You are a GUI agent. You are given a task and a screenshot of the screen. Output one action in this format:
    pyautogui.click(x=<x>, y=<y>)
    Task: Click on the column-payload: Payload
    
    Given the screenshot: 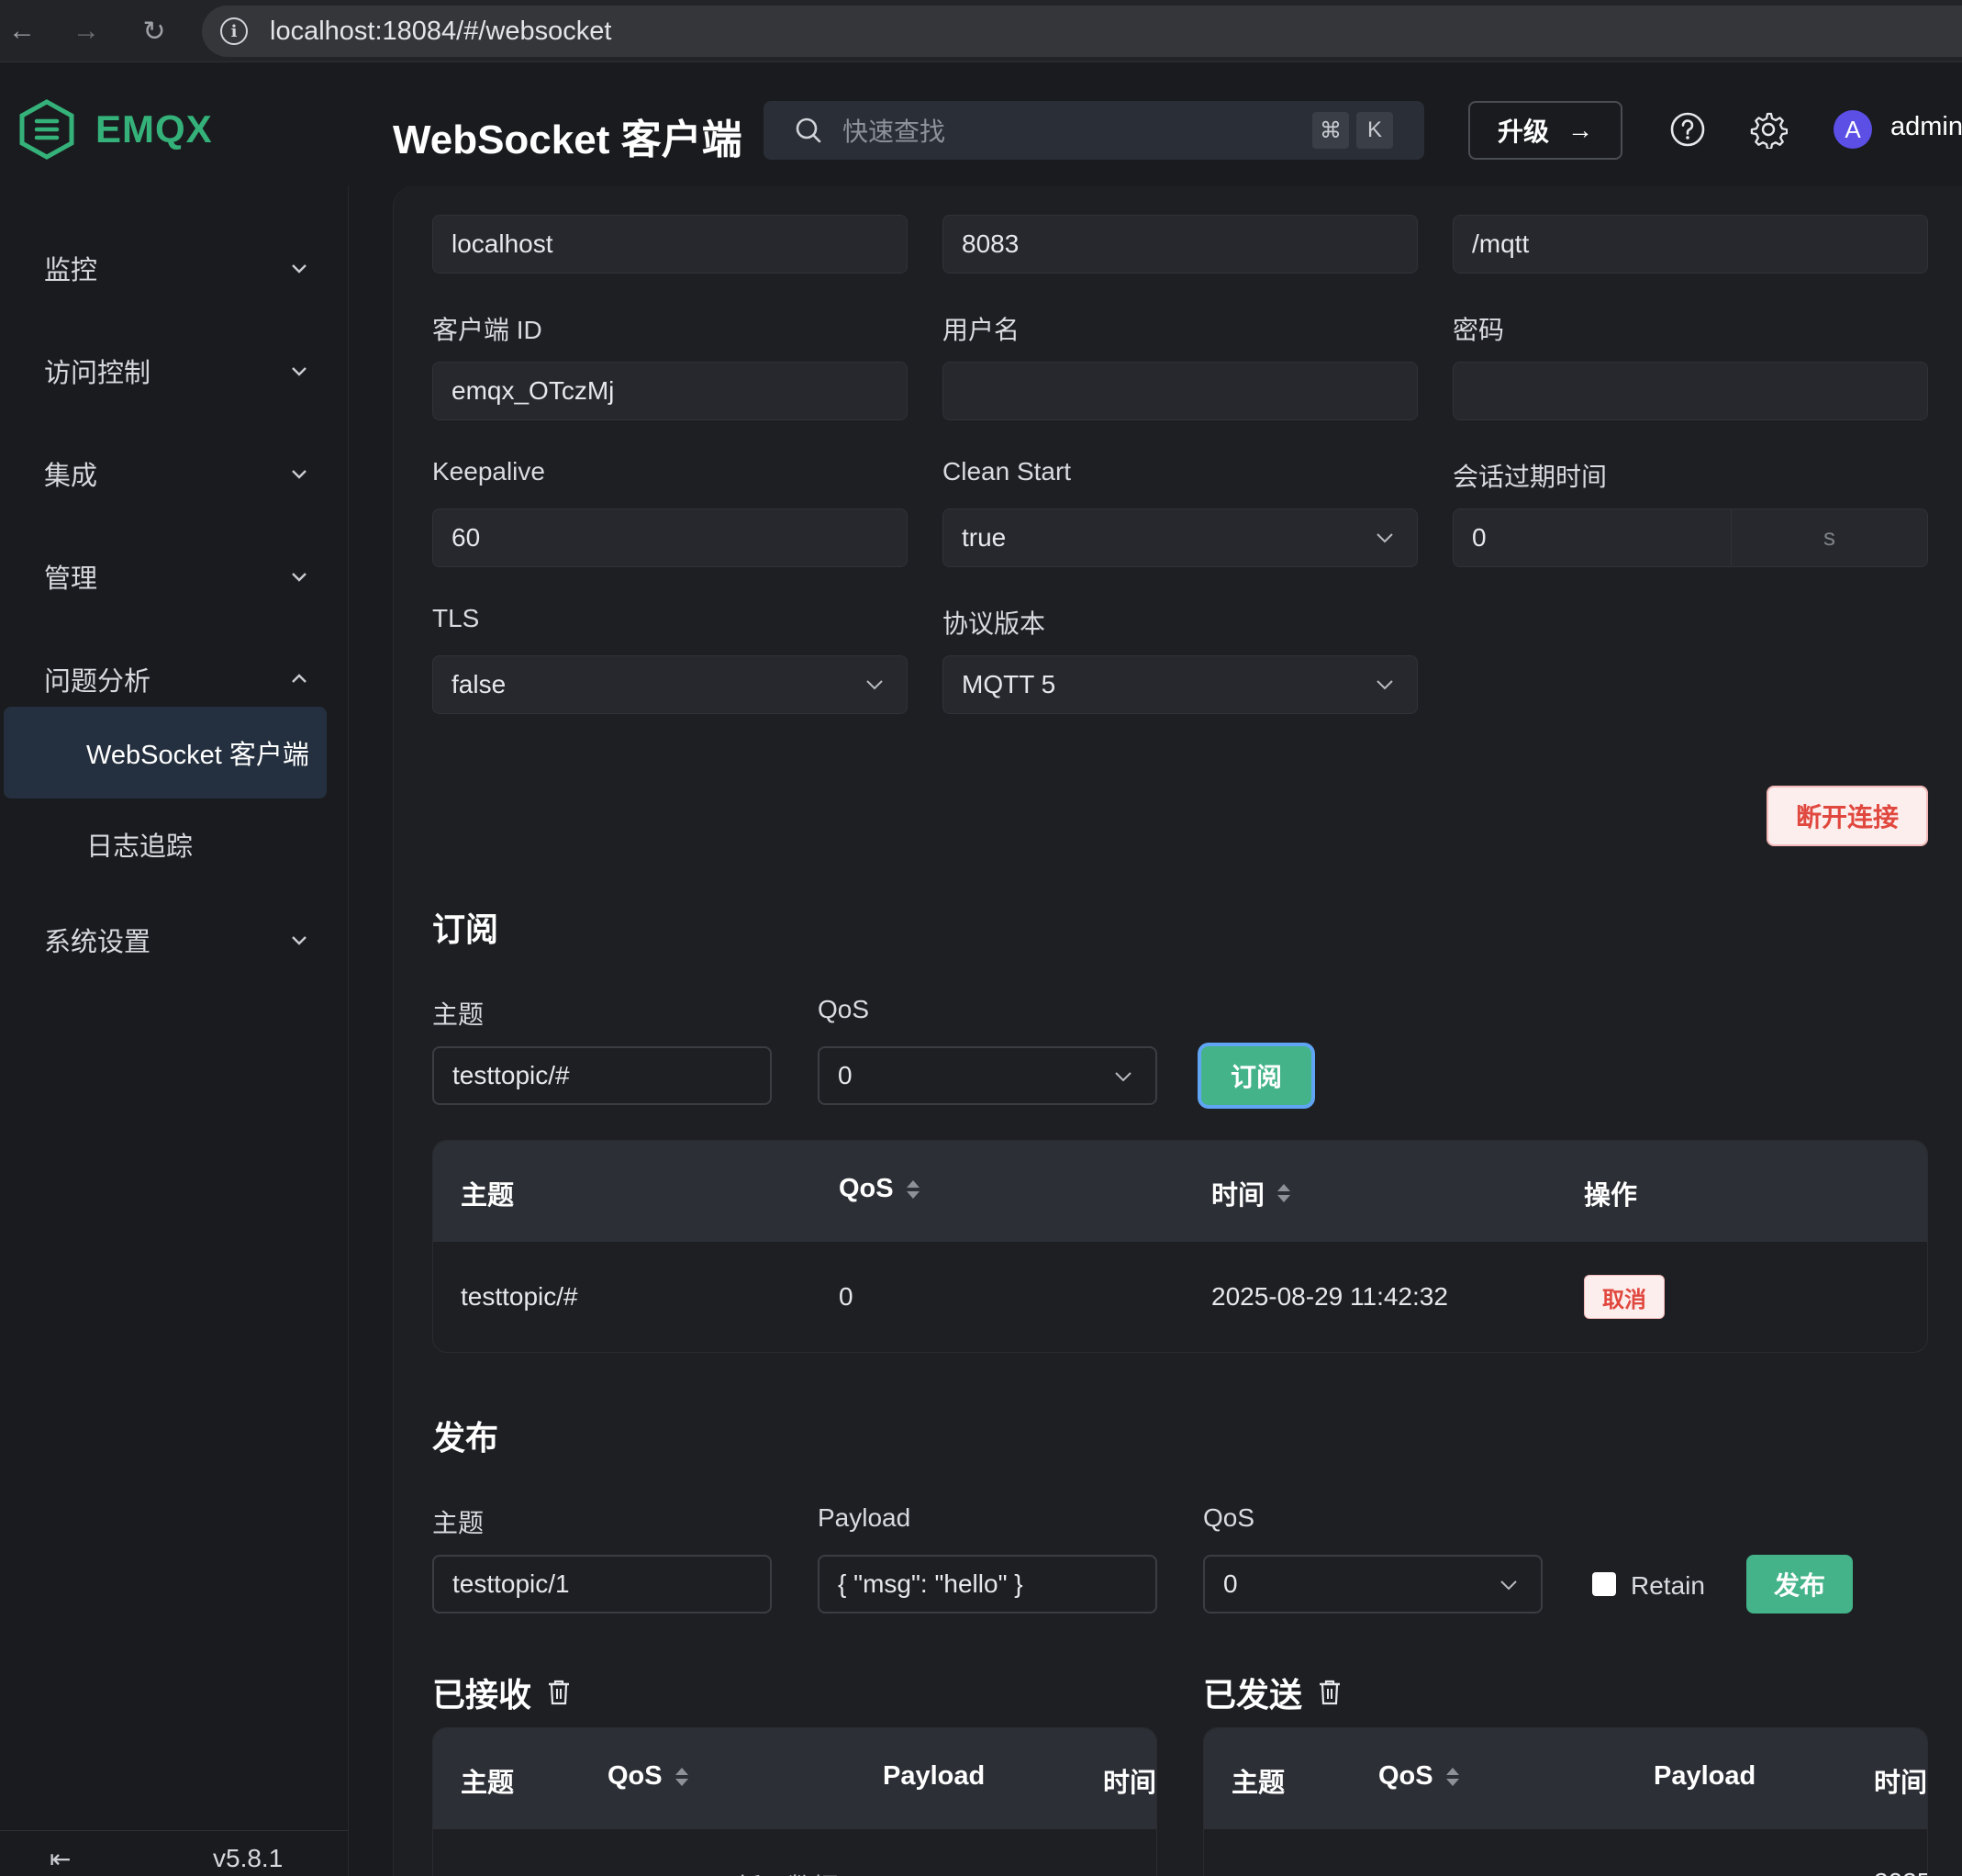 What is the action you would take?
    pyautogui.click(x=934, y=1776)
    